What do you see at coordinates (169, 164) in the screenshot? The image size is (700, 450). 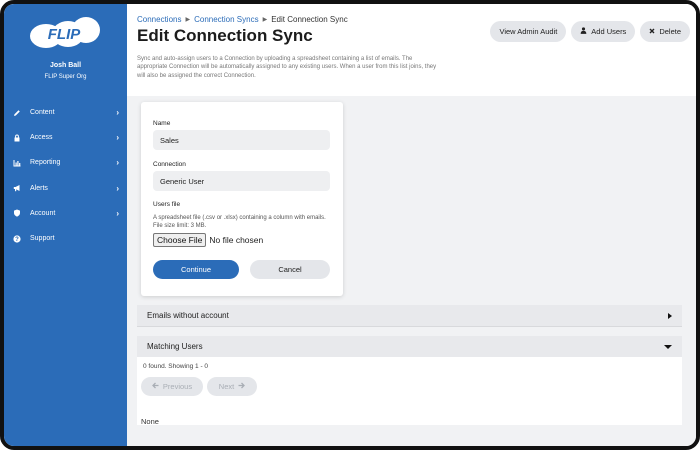 I see `connection-label: Connection` at bounding box center [169, 164].